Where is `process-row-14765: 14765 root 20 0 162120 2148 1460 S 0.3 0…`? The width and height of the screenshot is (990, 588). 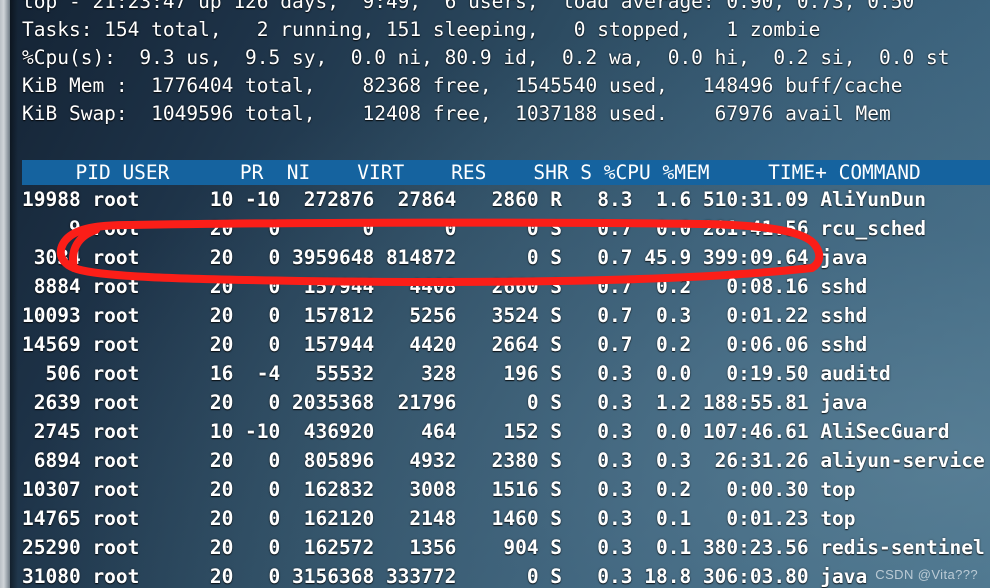
process-row-14765: 14765 root 20 0 162120 2148 1460 S 0.3 0… is located at coordinates (495, 518).